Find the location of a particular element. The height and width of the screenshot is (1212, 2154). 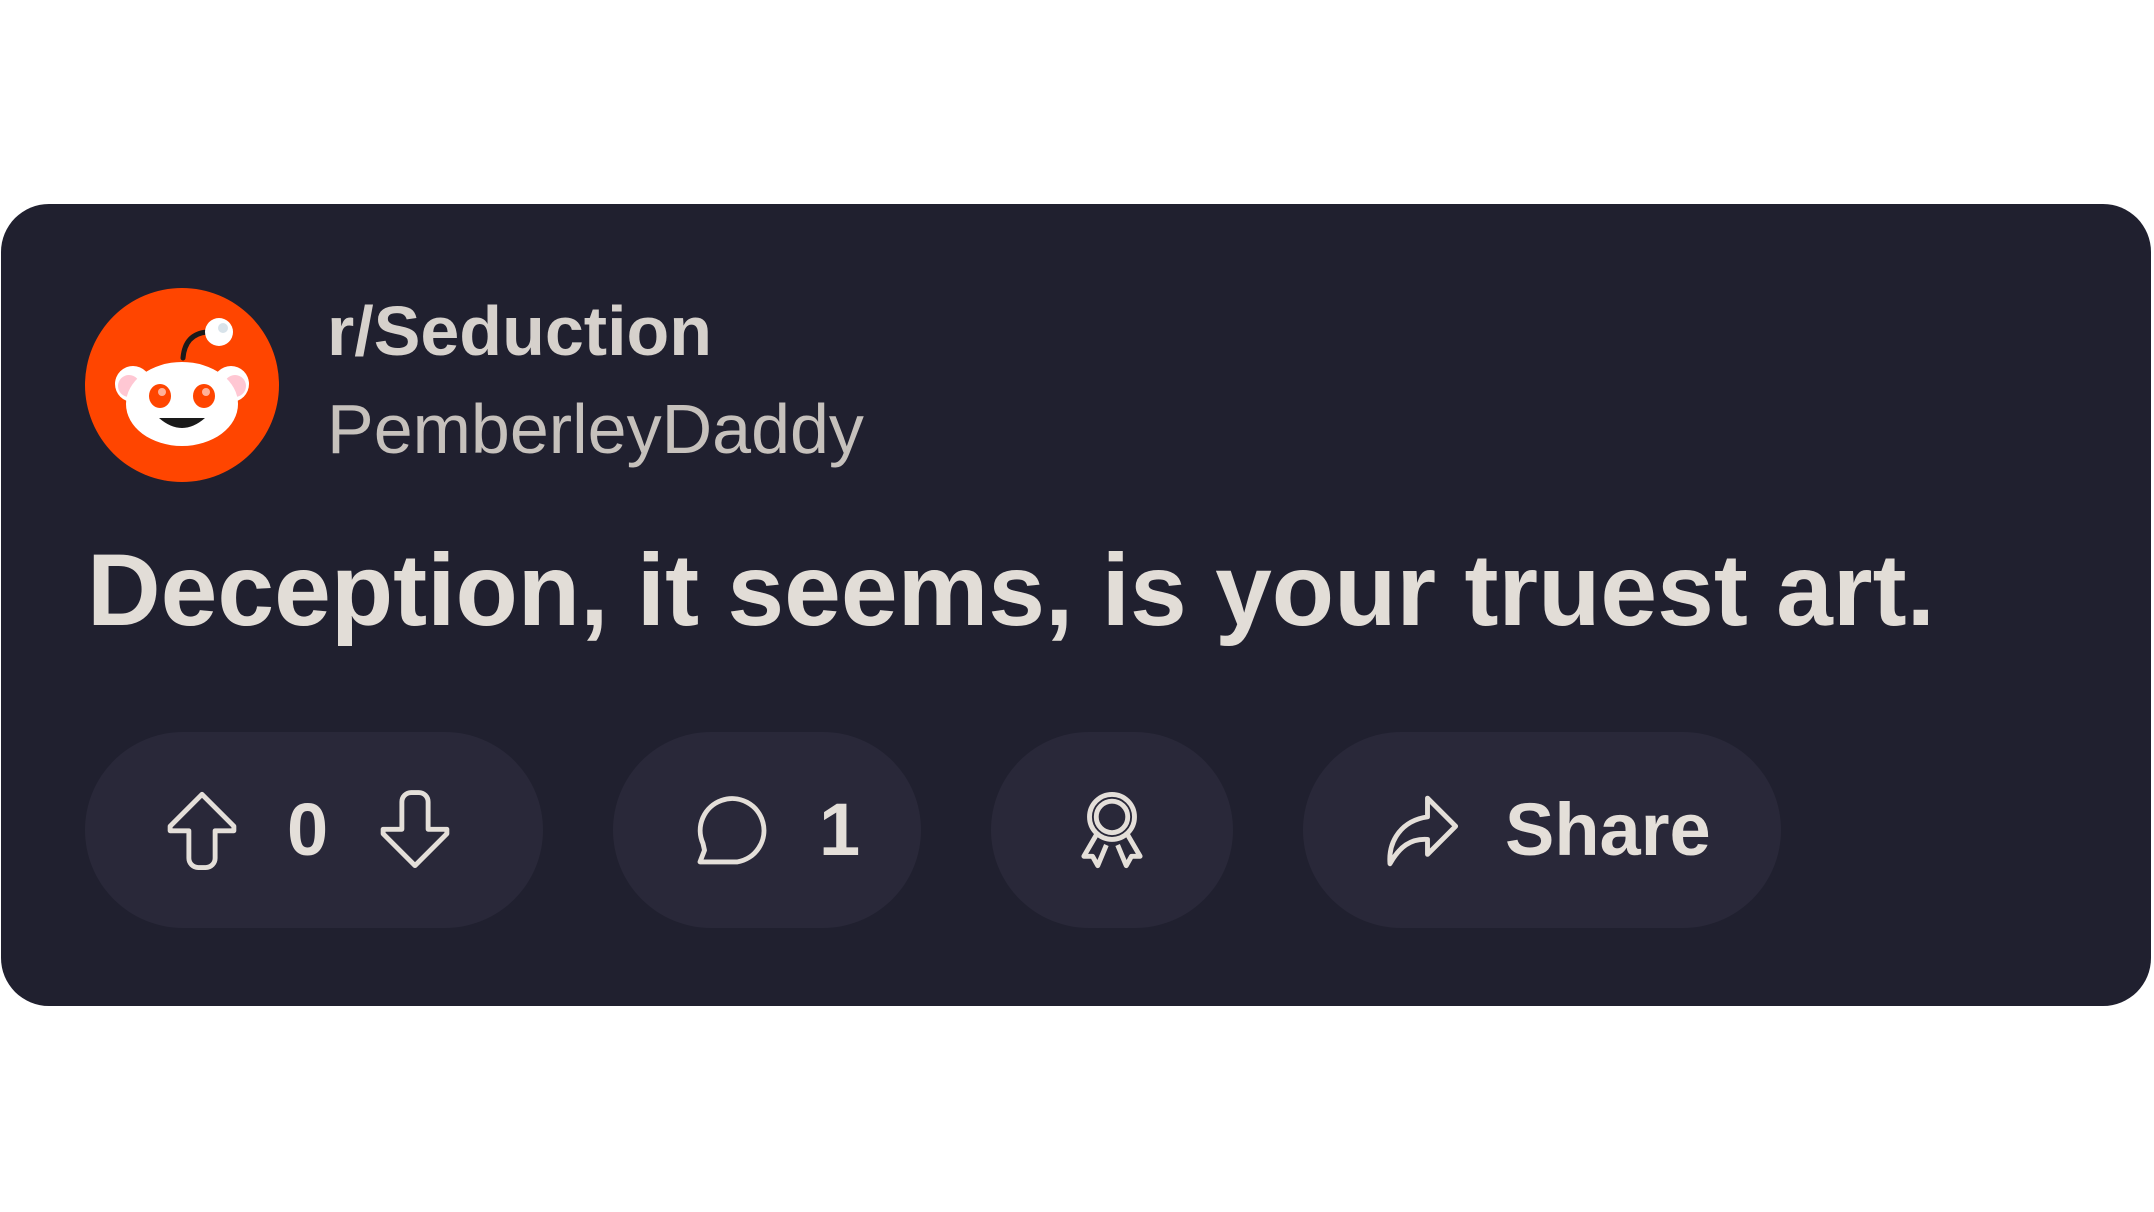

comment-button: 1 is located at coordinates (767, 830).